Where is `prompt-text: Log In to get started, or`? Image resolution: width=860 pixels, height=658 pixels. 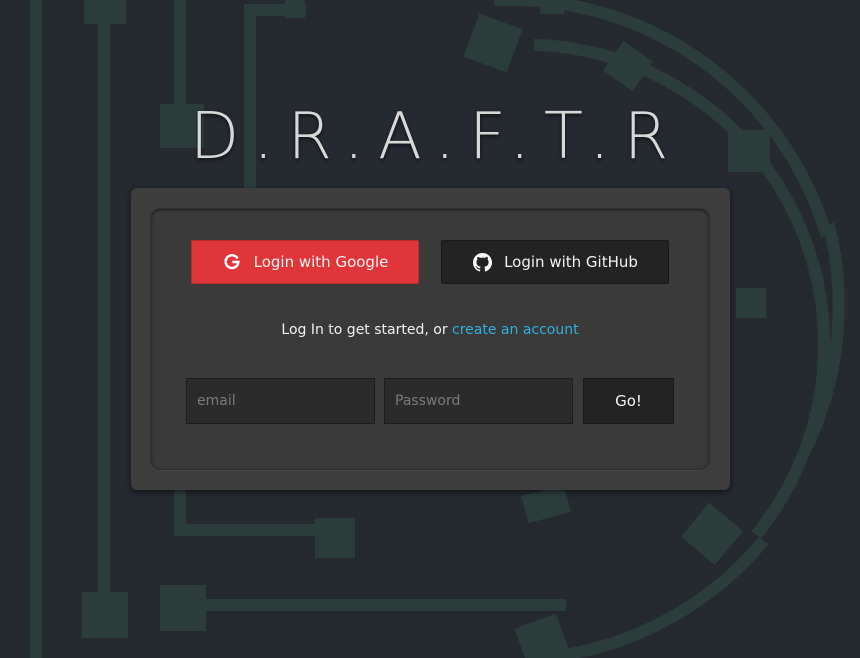 prompt-text: Log In to get started, or is located at coordinates (367, 330).